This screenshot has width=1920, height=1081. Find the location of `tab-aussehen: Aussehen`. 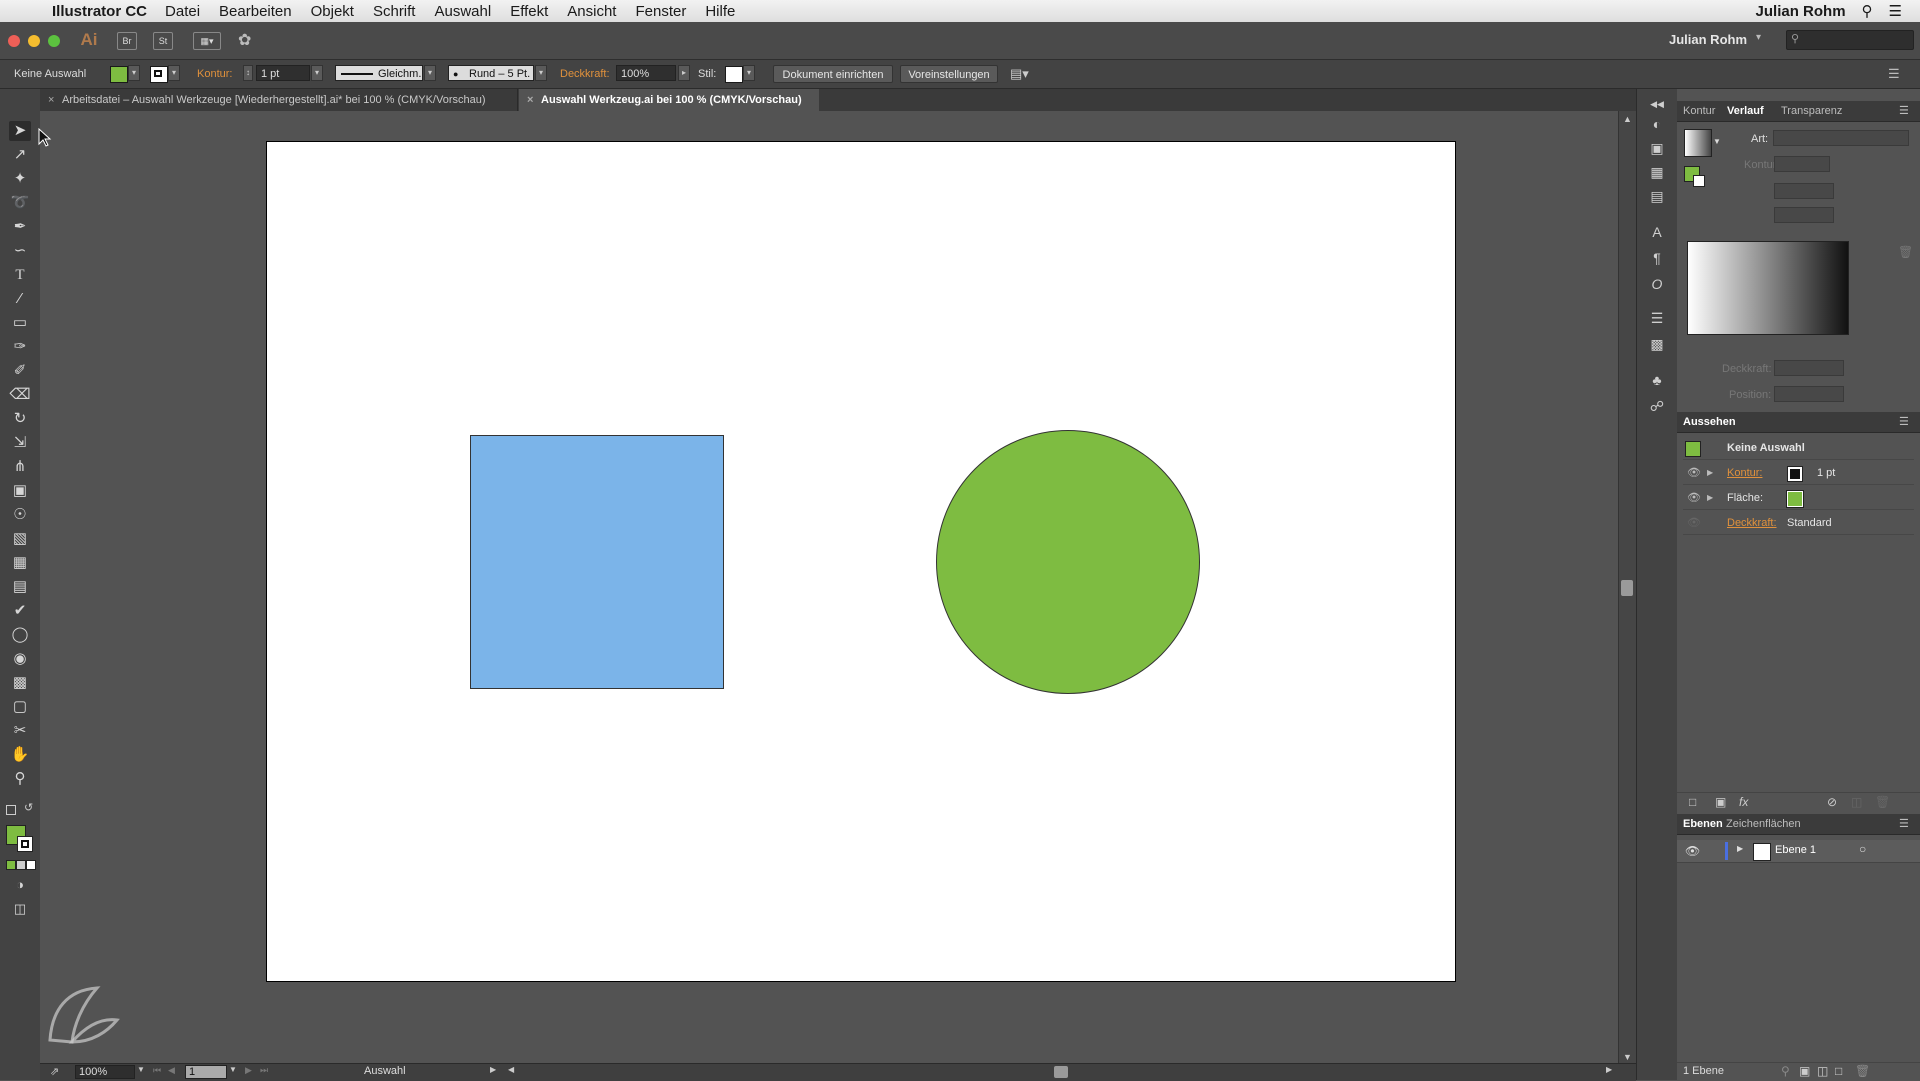

tab-aussehen: Aussehen is located at coordinates (1709, 422).